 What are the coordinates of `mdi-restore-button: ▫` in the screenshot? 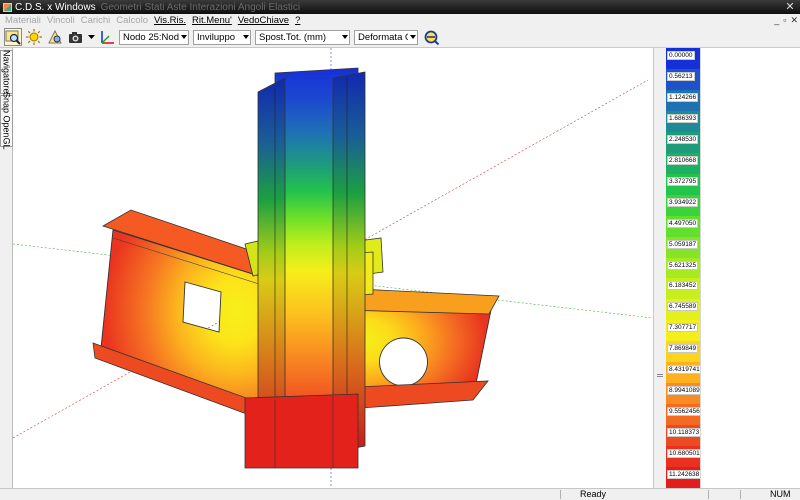 It's located at (784, 20).